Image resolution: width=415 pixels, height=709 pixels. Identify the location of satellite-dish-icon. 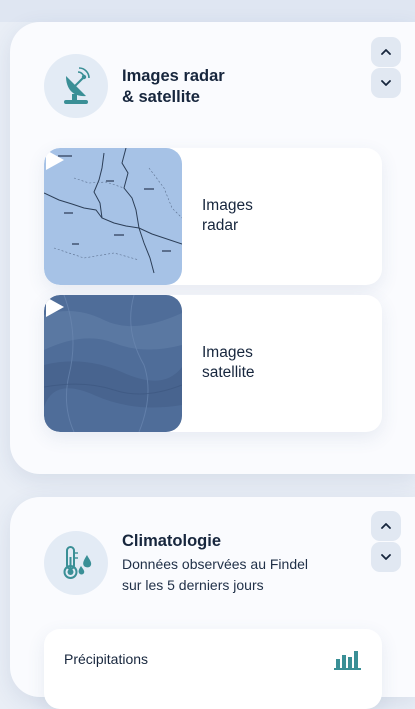
(76, 86).